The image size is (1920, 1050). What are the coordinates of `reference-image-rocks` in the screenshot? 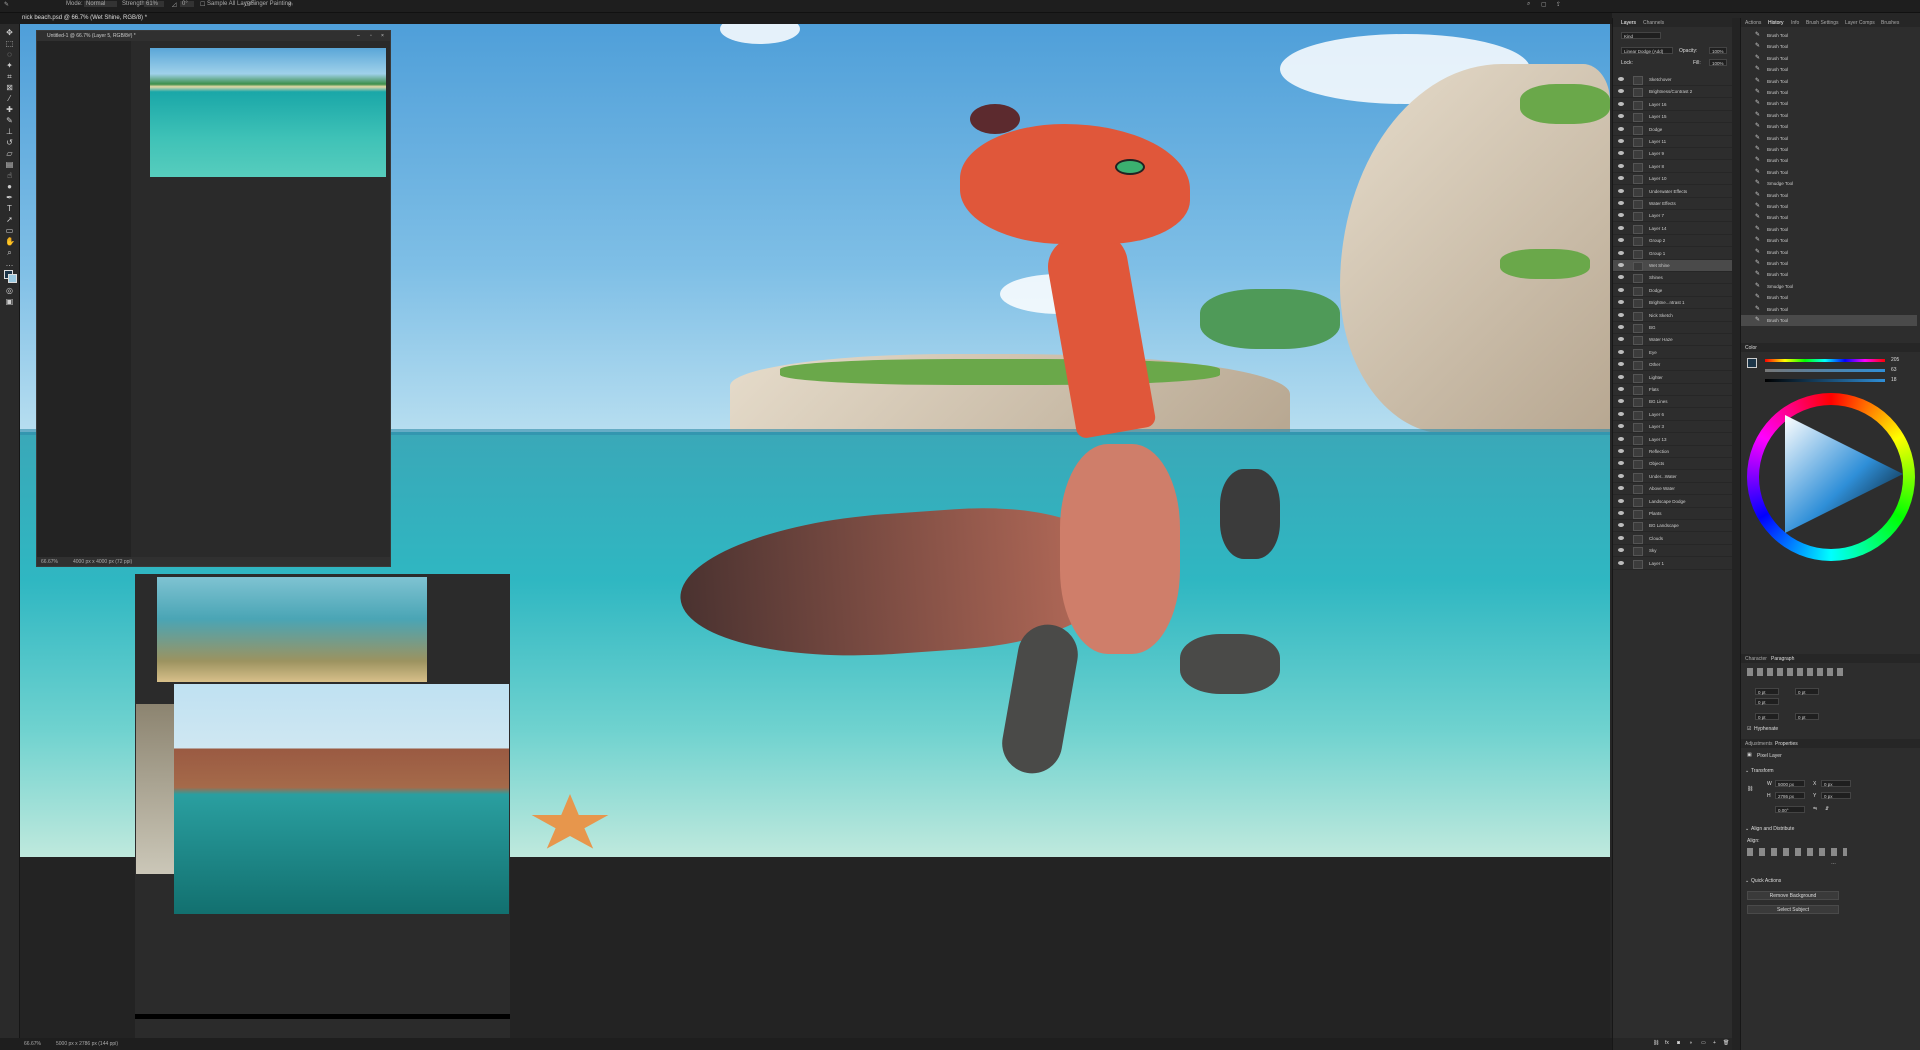 It's located at (156, 789).